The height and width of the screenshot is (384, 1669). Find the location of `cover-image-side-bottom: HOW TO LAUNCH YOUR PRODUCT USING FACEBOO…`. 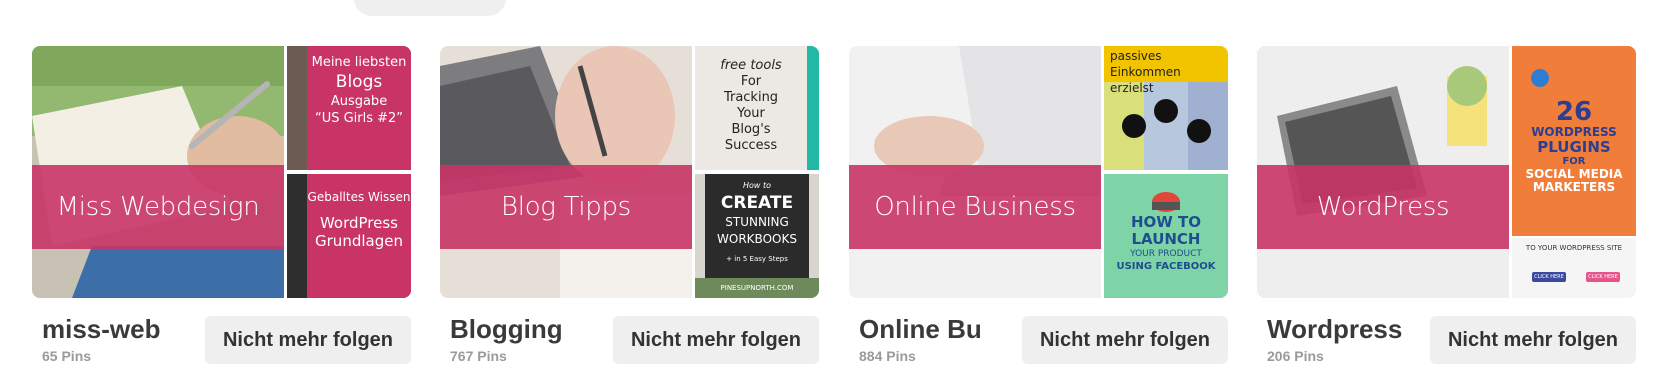

cover-image-side-bottom: HOW TO LAUNCH YOUR PRODUCT USING FACEBOO… is located at coordinates (1166, 236).